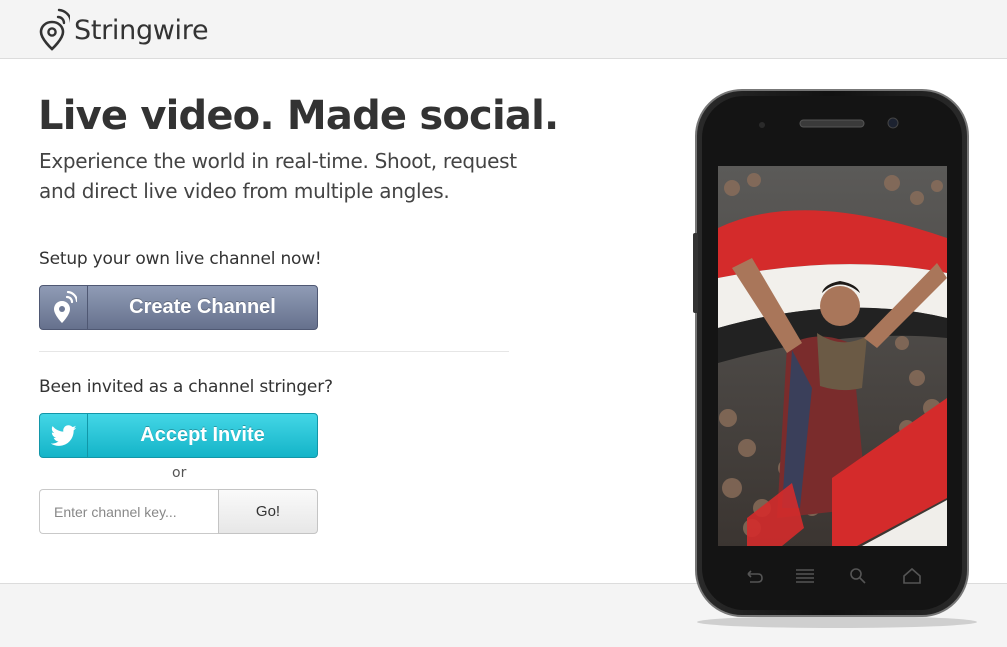 The width and height of the screenshot is (1007, 647). What do you see at coordinates (202, 307) in the screenshot?
I see `create-channel-label: Create Channel` at bounding box center [202, 307].